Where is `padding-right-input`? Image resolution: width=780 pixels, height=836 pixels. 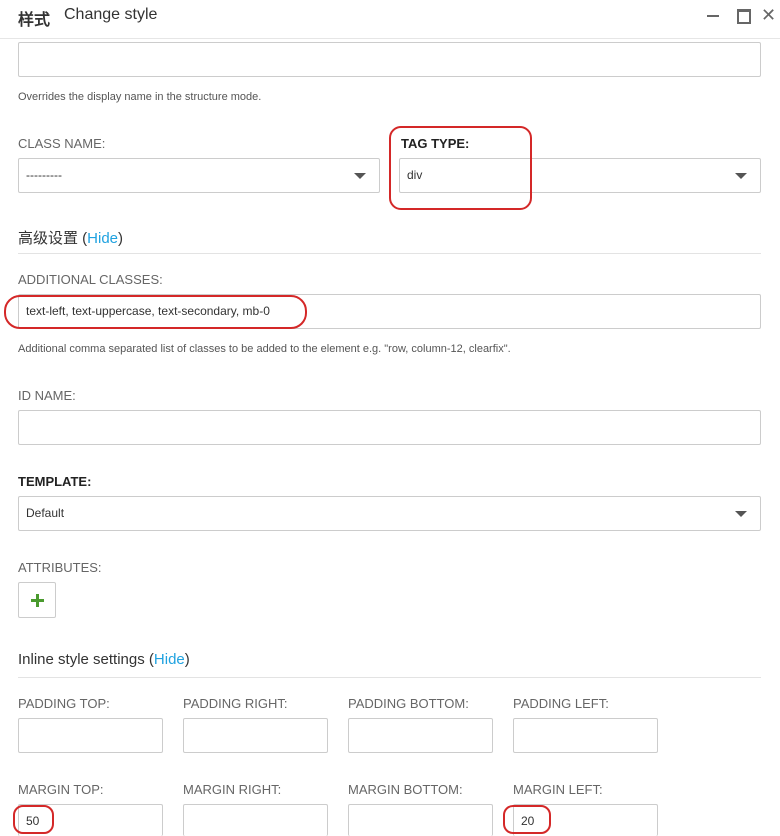
padding-right-input is located at coordinates (255, 735).